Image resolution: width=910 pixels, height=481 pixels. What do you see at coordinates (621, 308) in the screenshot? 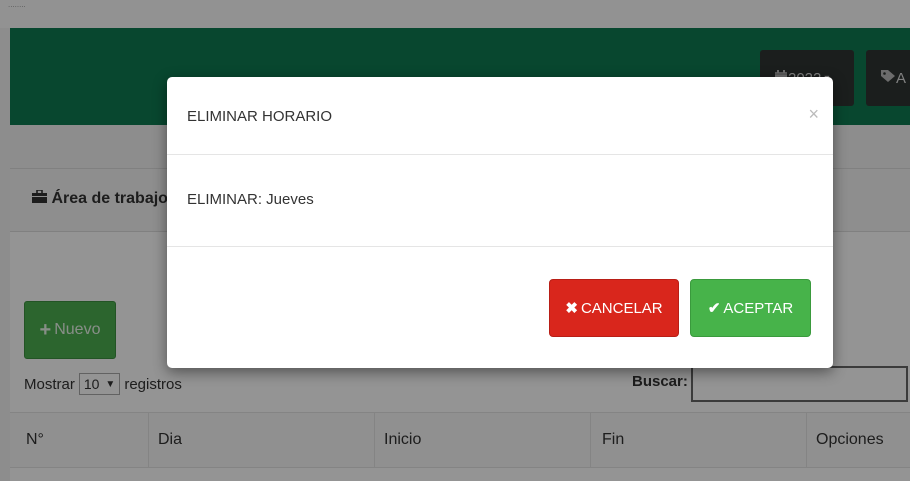
I see `cancel-button-label: CANCELAR` at bounding box center [621, 308].